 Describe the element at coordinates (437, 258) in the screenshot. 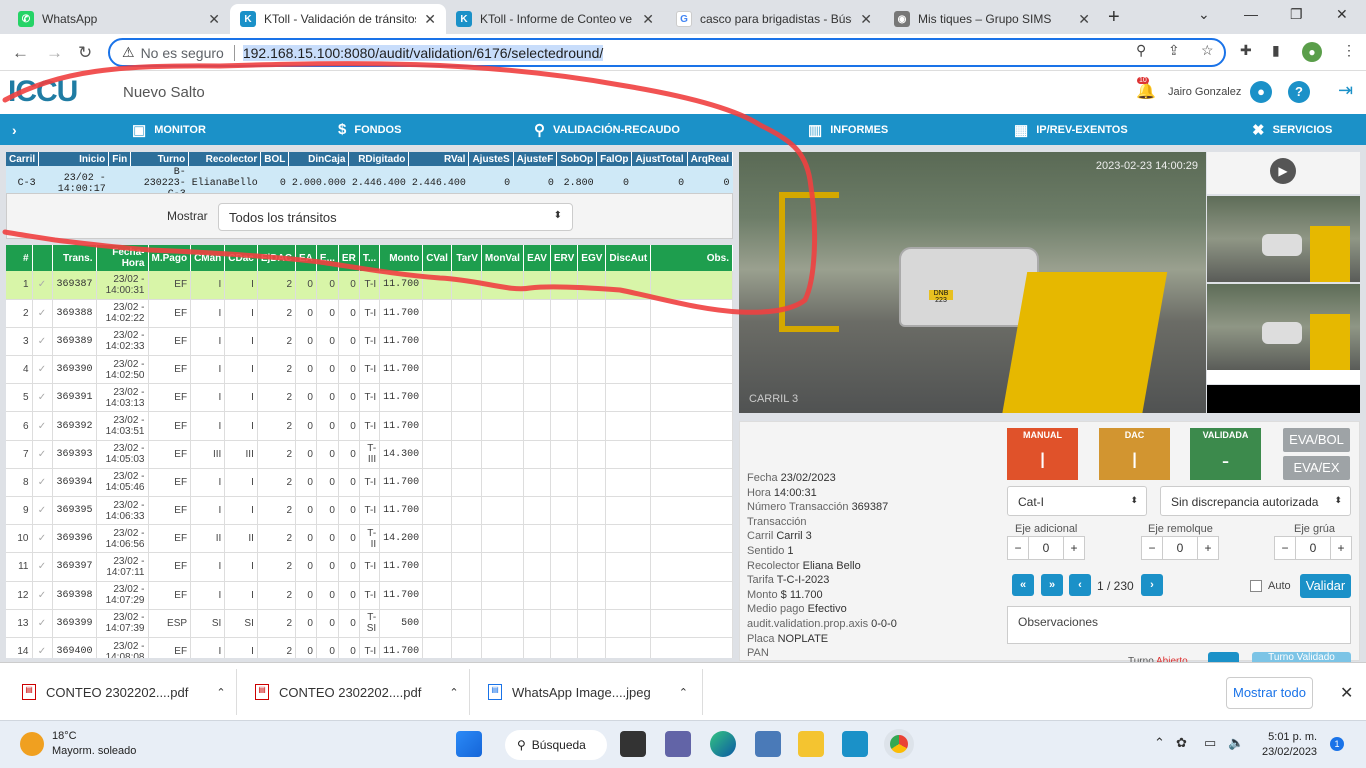

I see `grid-col-header: CVal` at that location.